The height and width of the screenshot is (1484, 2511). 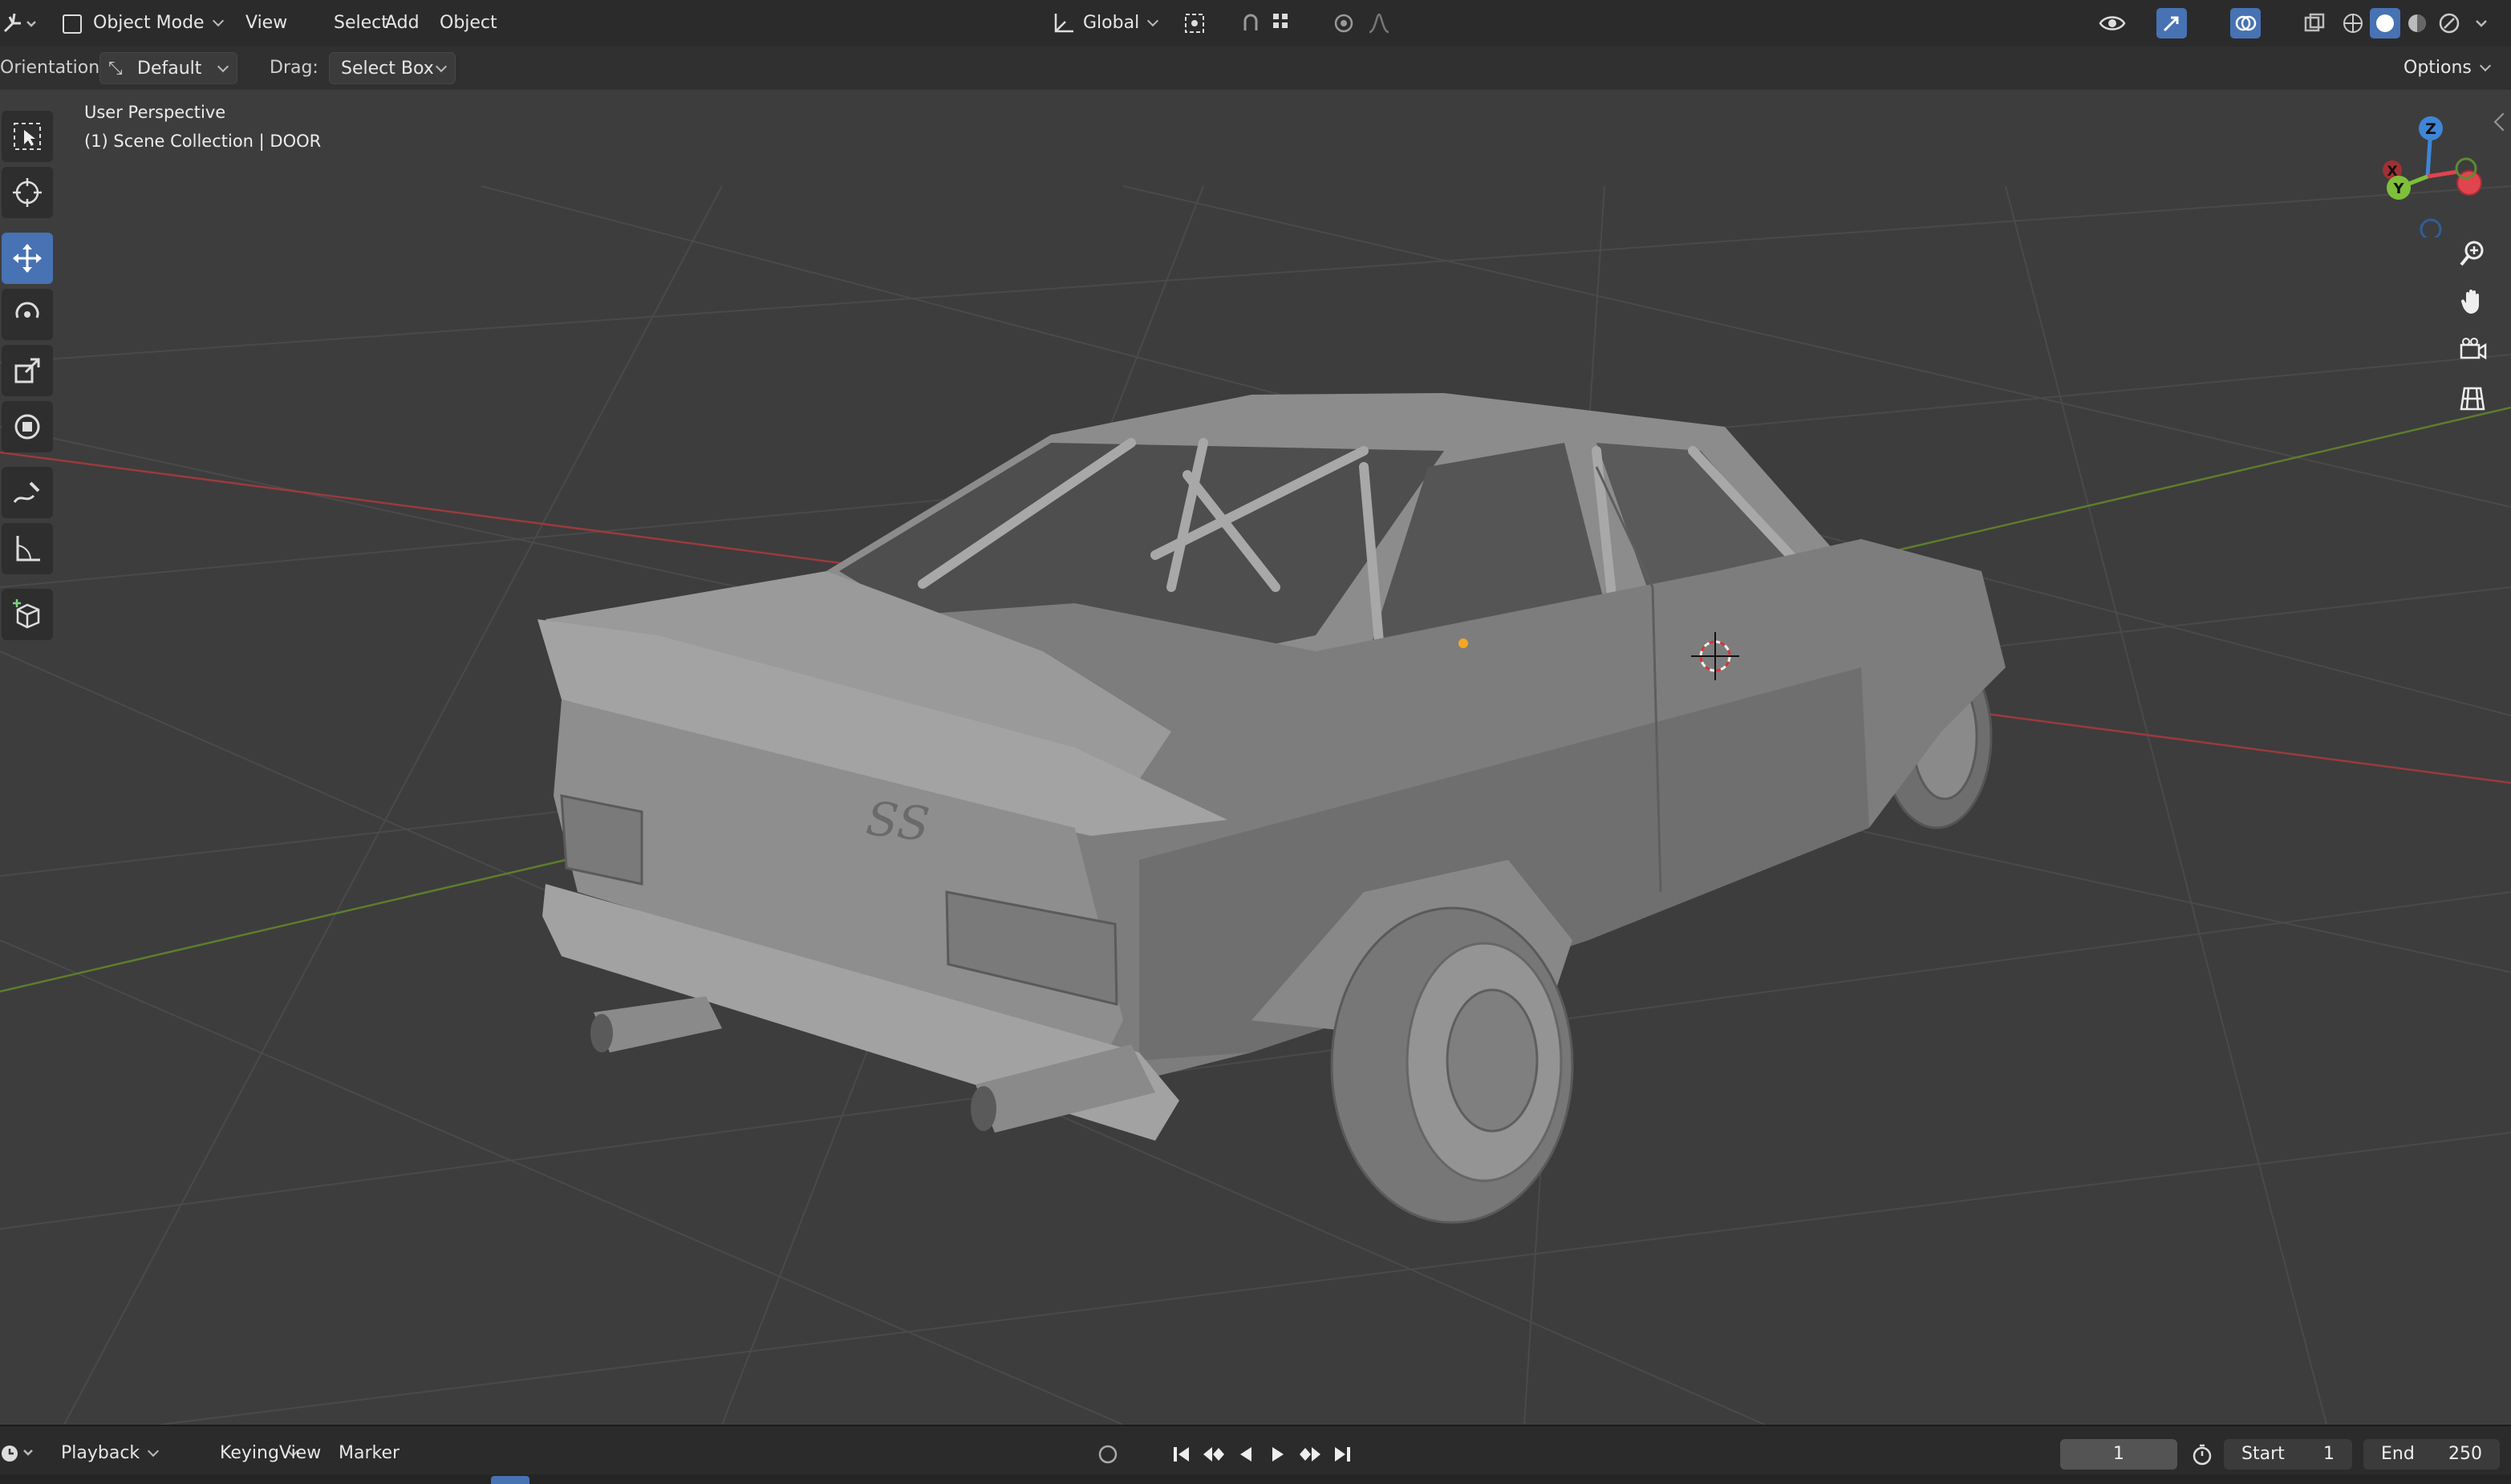 I want to click on collection-info: (1) Scene Collection | DOOR, so click(x=203, y=142).